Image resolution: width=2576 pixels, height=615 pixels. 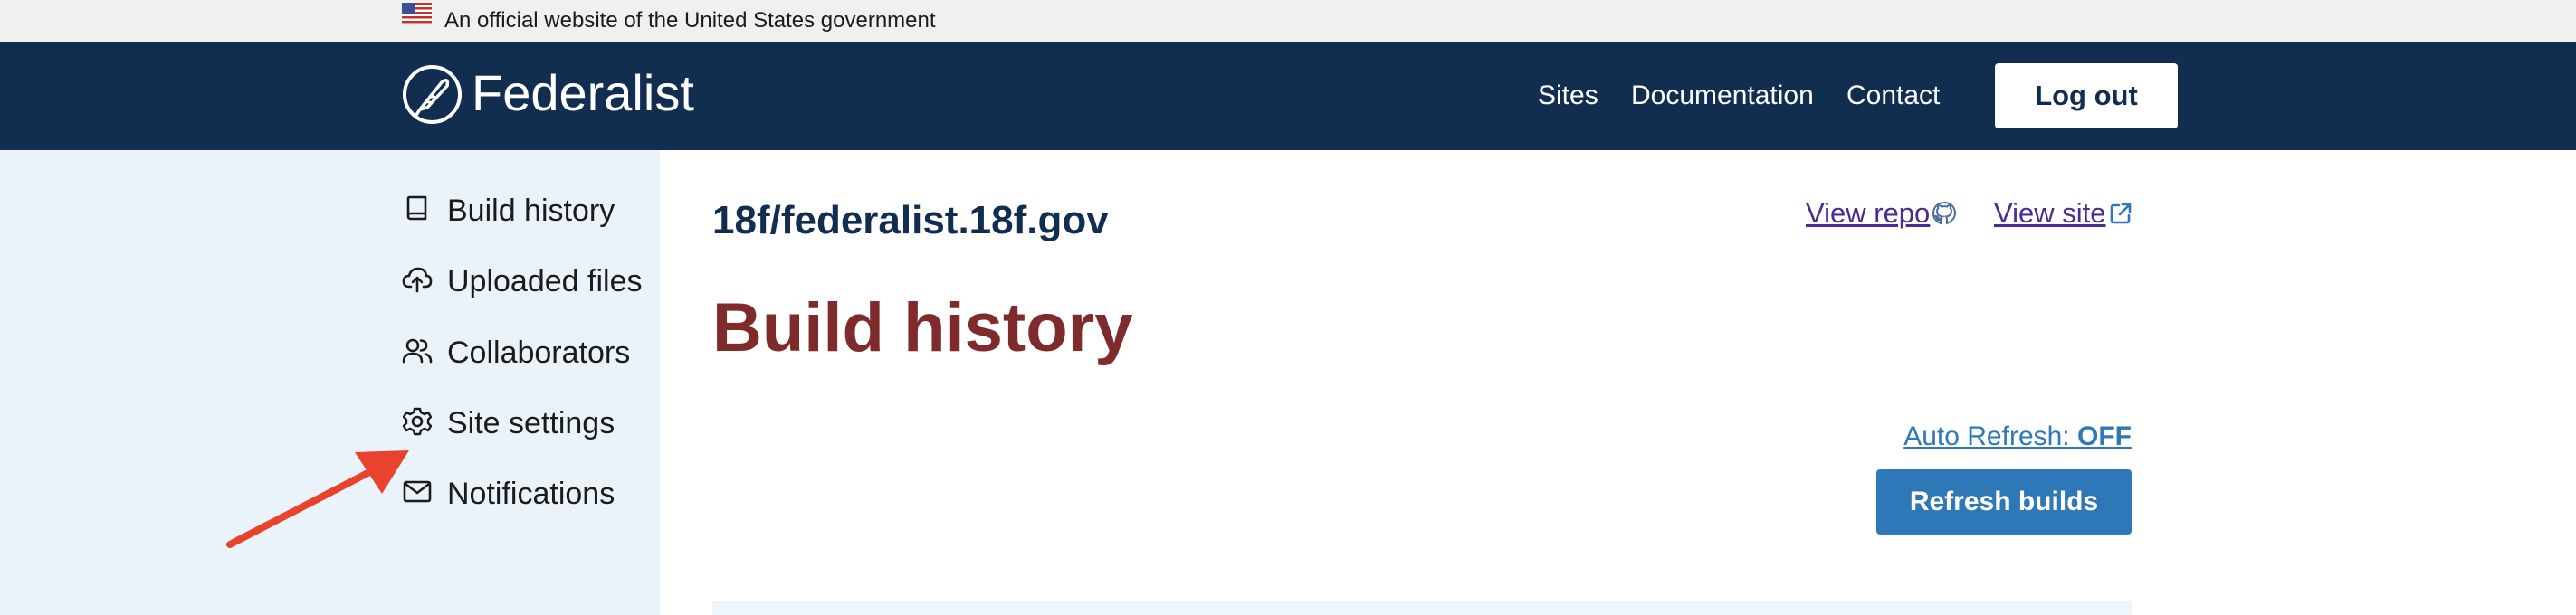 I want to click on sidebar-item-uploaded-files: Uploaded files, so click(x=528, y=283).